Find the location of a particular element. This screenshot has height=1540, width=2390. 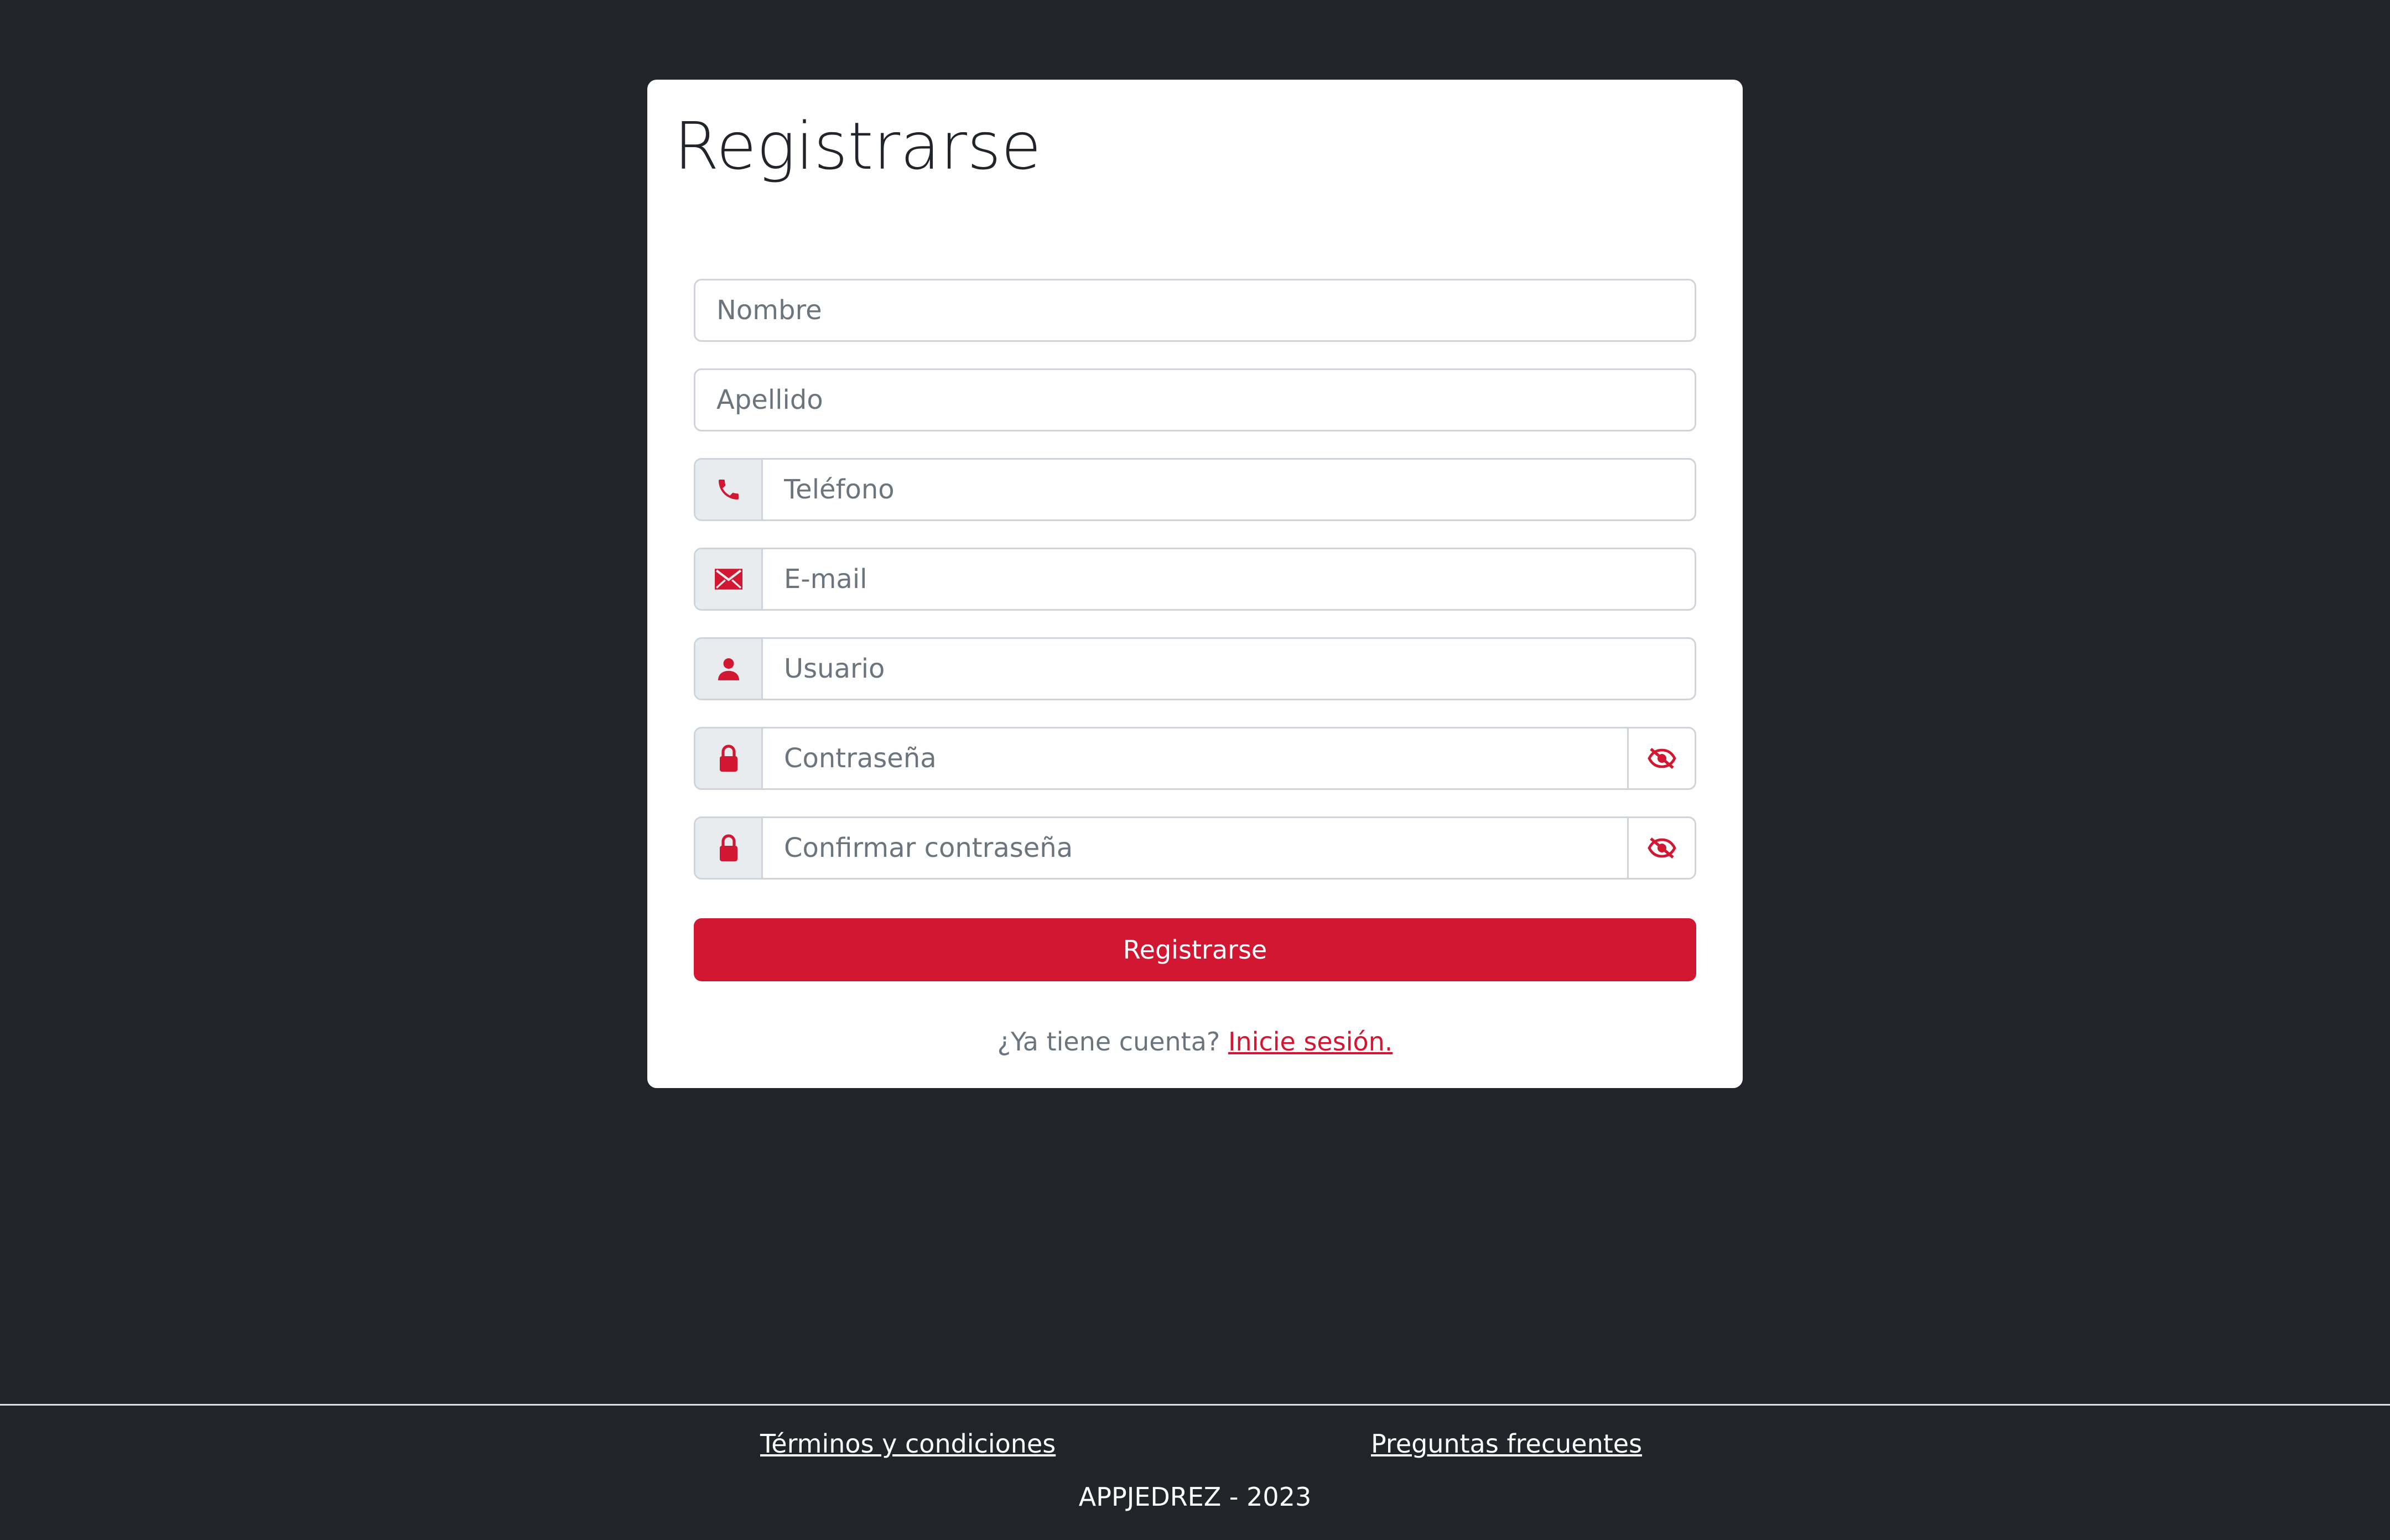

confirm-password-field-group is located at coordinates (1195, 848).